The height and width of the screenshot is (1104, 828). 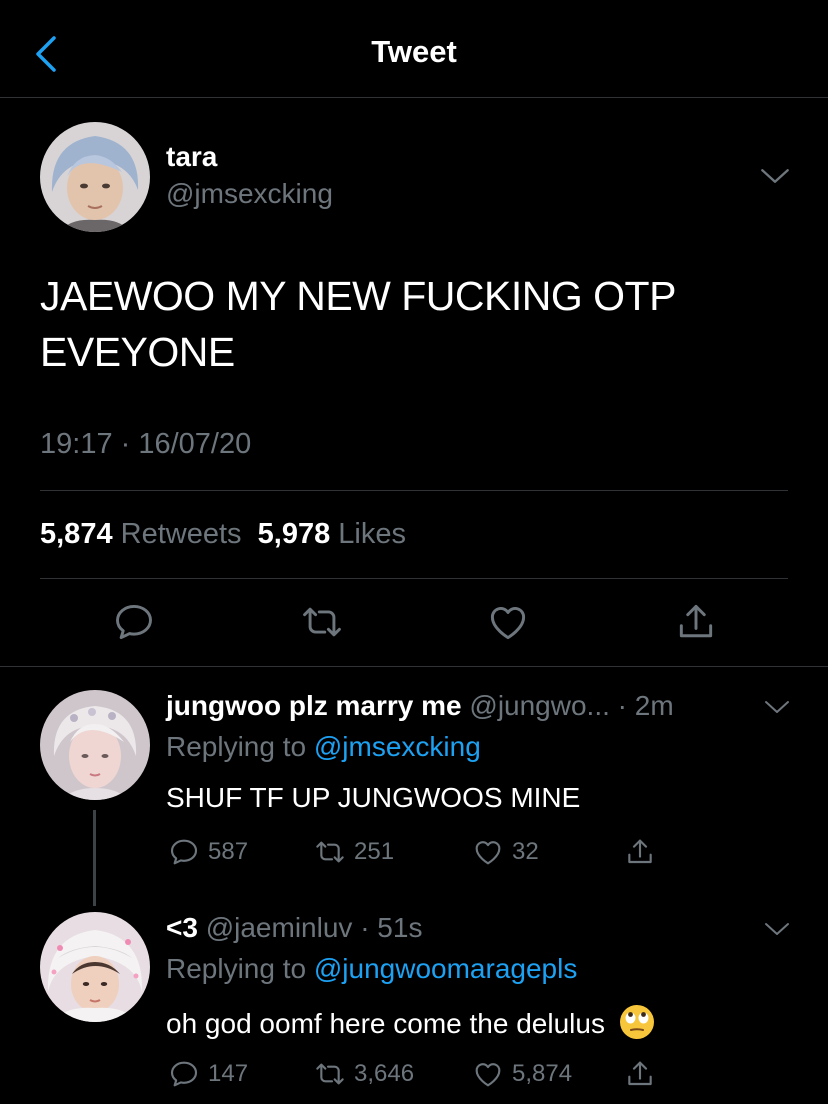 I want to click on retweet-count: 251, so click(x=374, y=851).